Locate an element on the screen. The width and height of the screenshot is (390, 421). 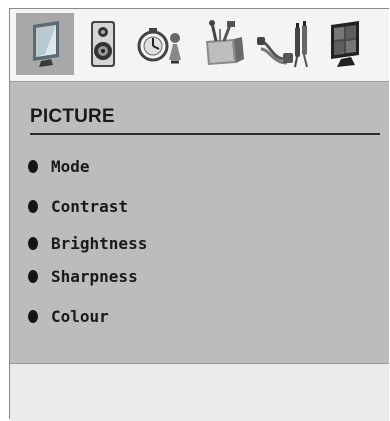
tab-pc is located at coordinates (345, 44).